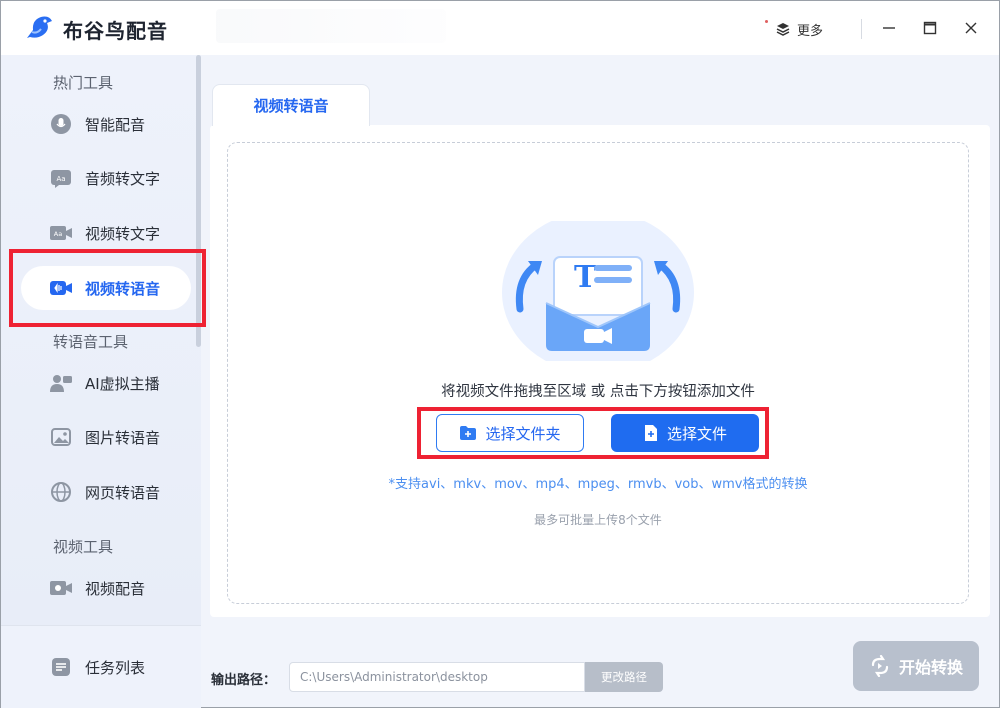 Image resolution: width=1000 pixels, height=708 pixels. I want to click on maximize-button, so click(930, 28).